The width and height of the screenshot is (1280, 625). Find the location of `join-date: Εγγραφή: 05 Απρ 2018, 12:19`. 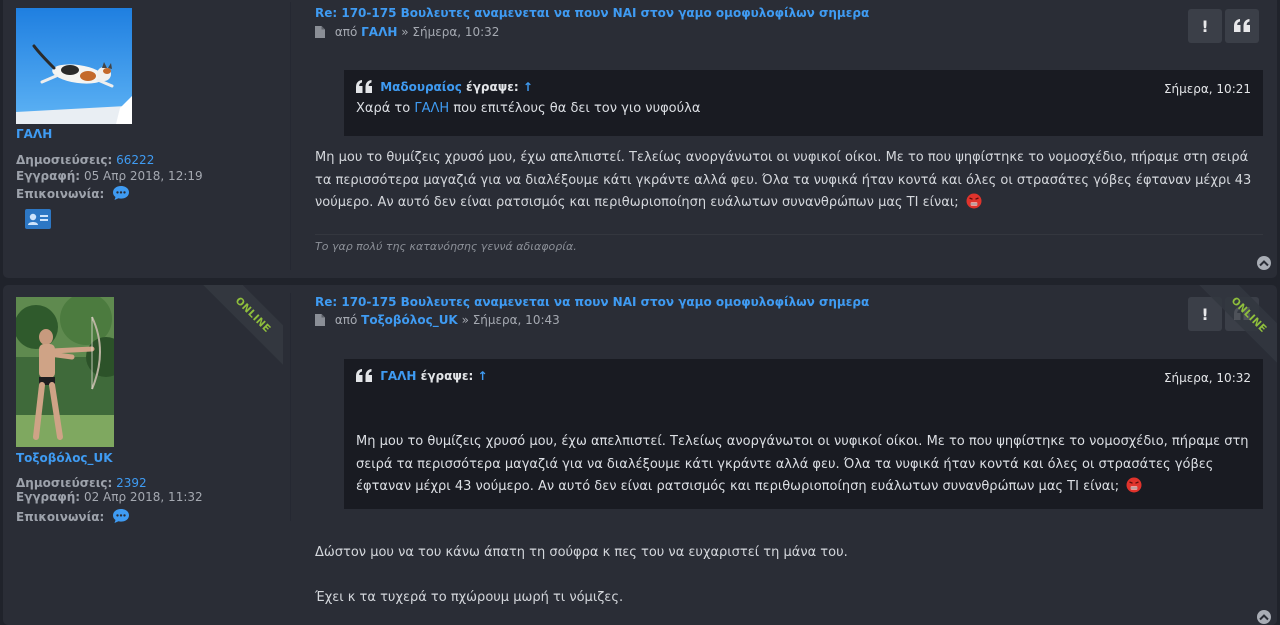

join-date: Εγγραφή: 05 Απρ 2018, 12:19 is located at coordinates (109, 176).